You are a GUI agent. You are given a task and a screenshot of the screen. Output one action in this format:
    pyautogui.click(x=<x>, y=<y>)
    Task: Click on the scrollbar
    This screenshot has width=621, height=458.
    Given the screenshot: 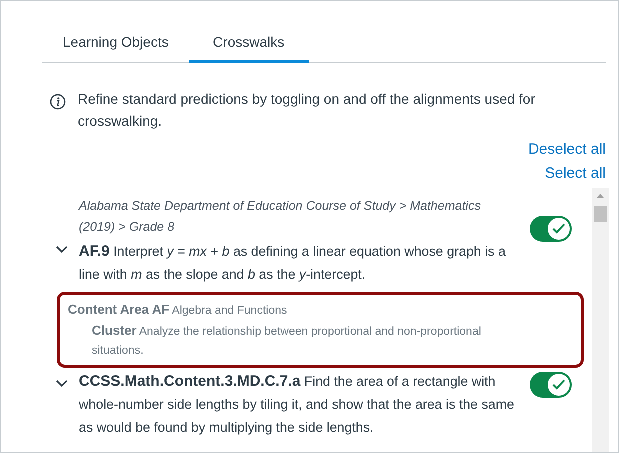 What is the action you would take?
    pyautogui.click(x=600, y=320)
    